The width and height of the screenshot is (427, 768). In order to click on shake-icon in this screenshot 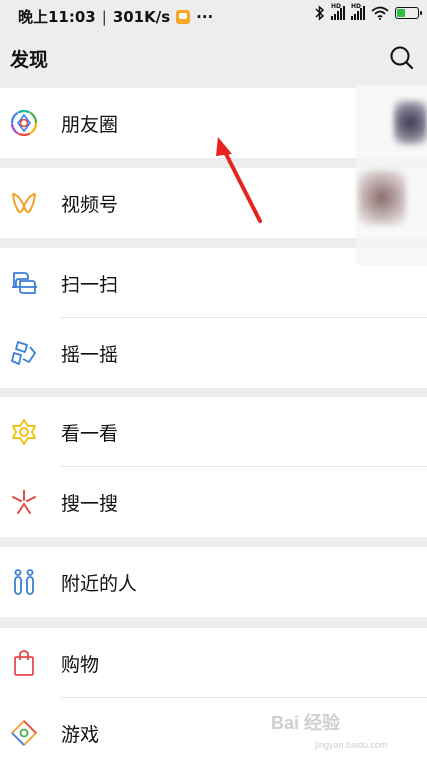, I will do `click(23, 353)`.